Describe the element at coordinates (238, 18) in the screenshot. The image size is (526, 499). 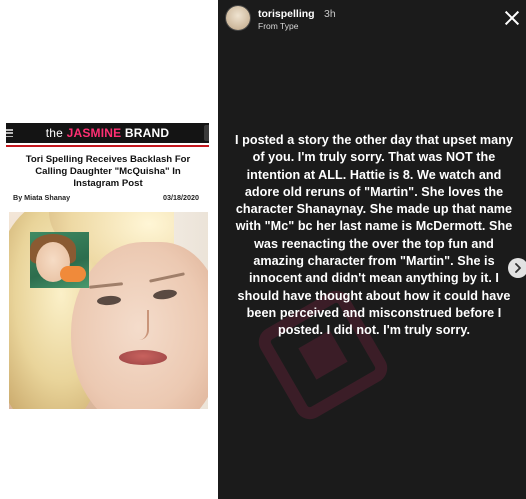
I see `avatar` at that location.